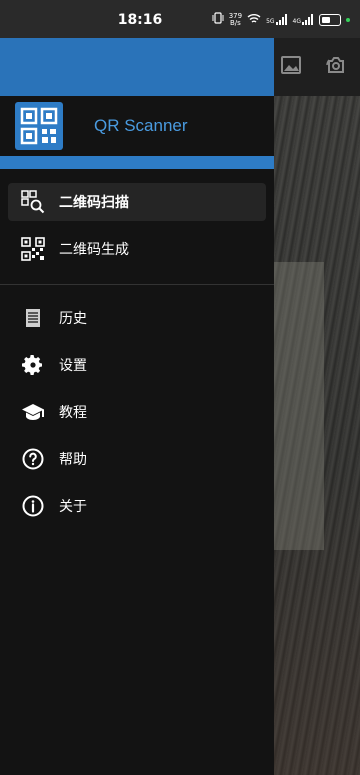 The height and width of the screenshot is (775, 360). Describe the element at coordinates (348, 19) in the screenshot. I see `status-dot` at that location.